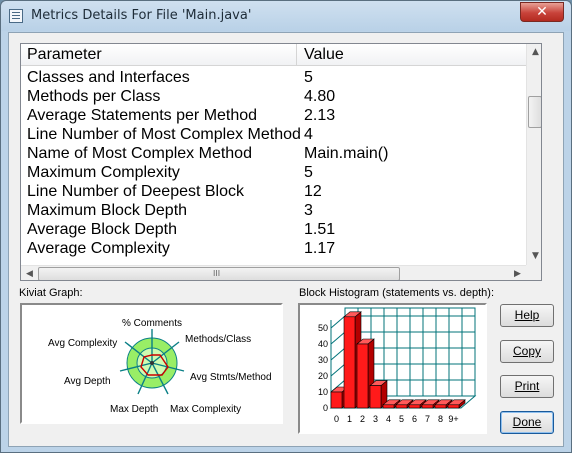 This screenshot has height=453, width=572. What do you see at coordinates (273, 172) in the screenshot?
I see `table-row: Maximum Complexity 5` at bounding box center [273, 172].